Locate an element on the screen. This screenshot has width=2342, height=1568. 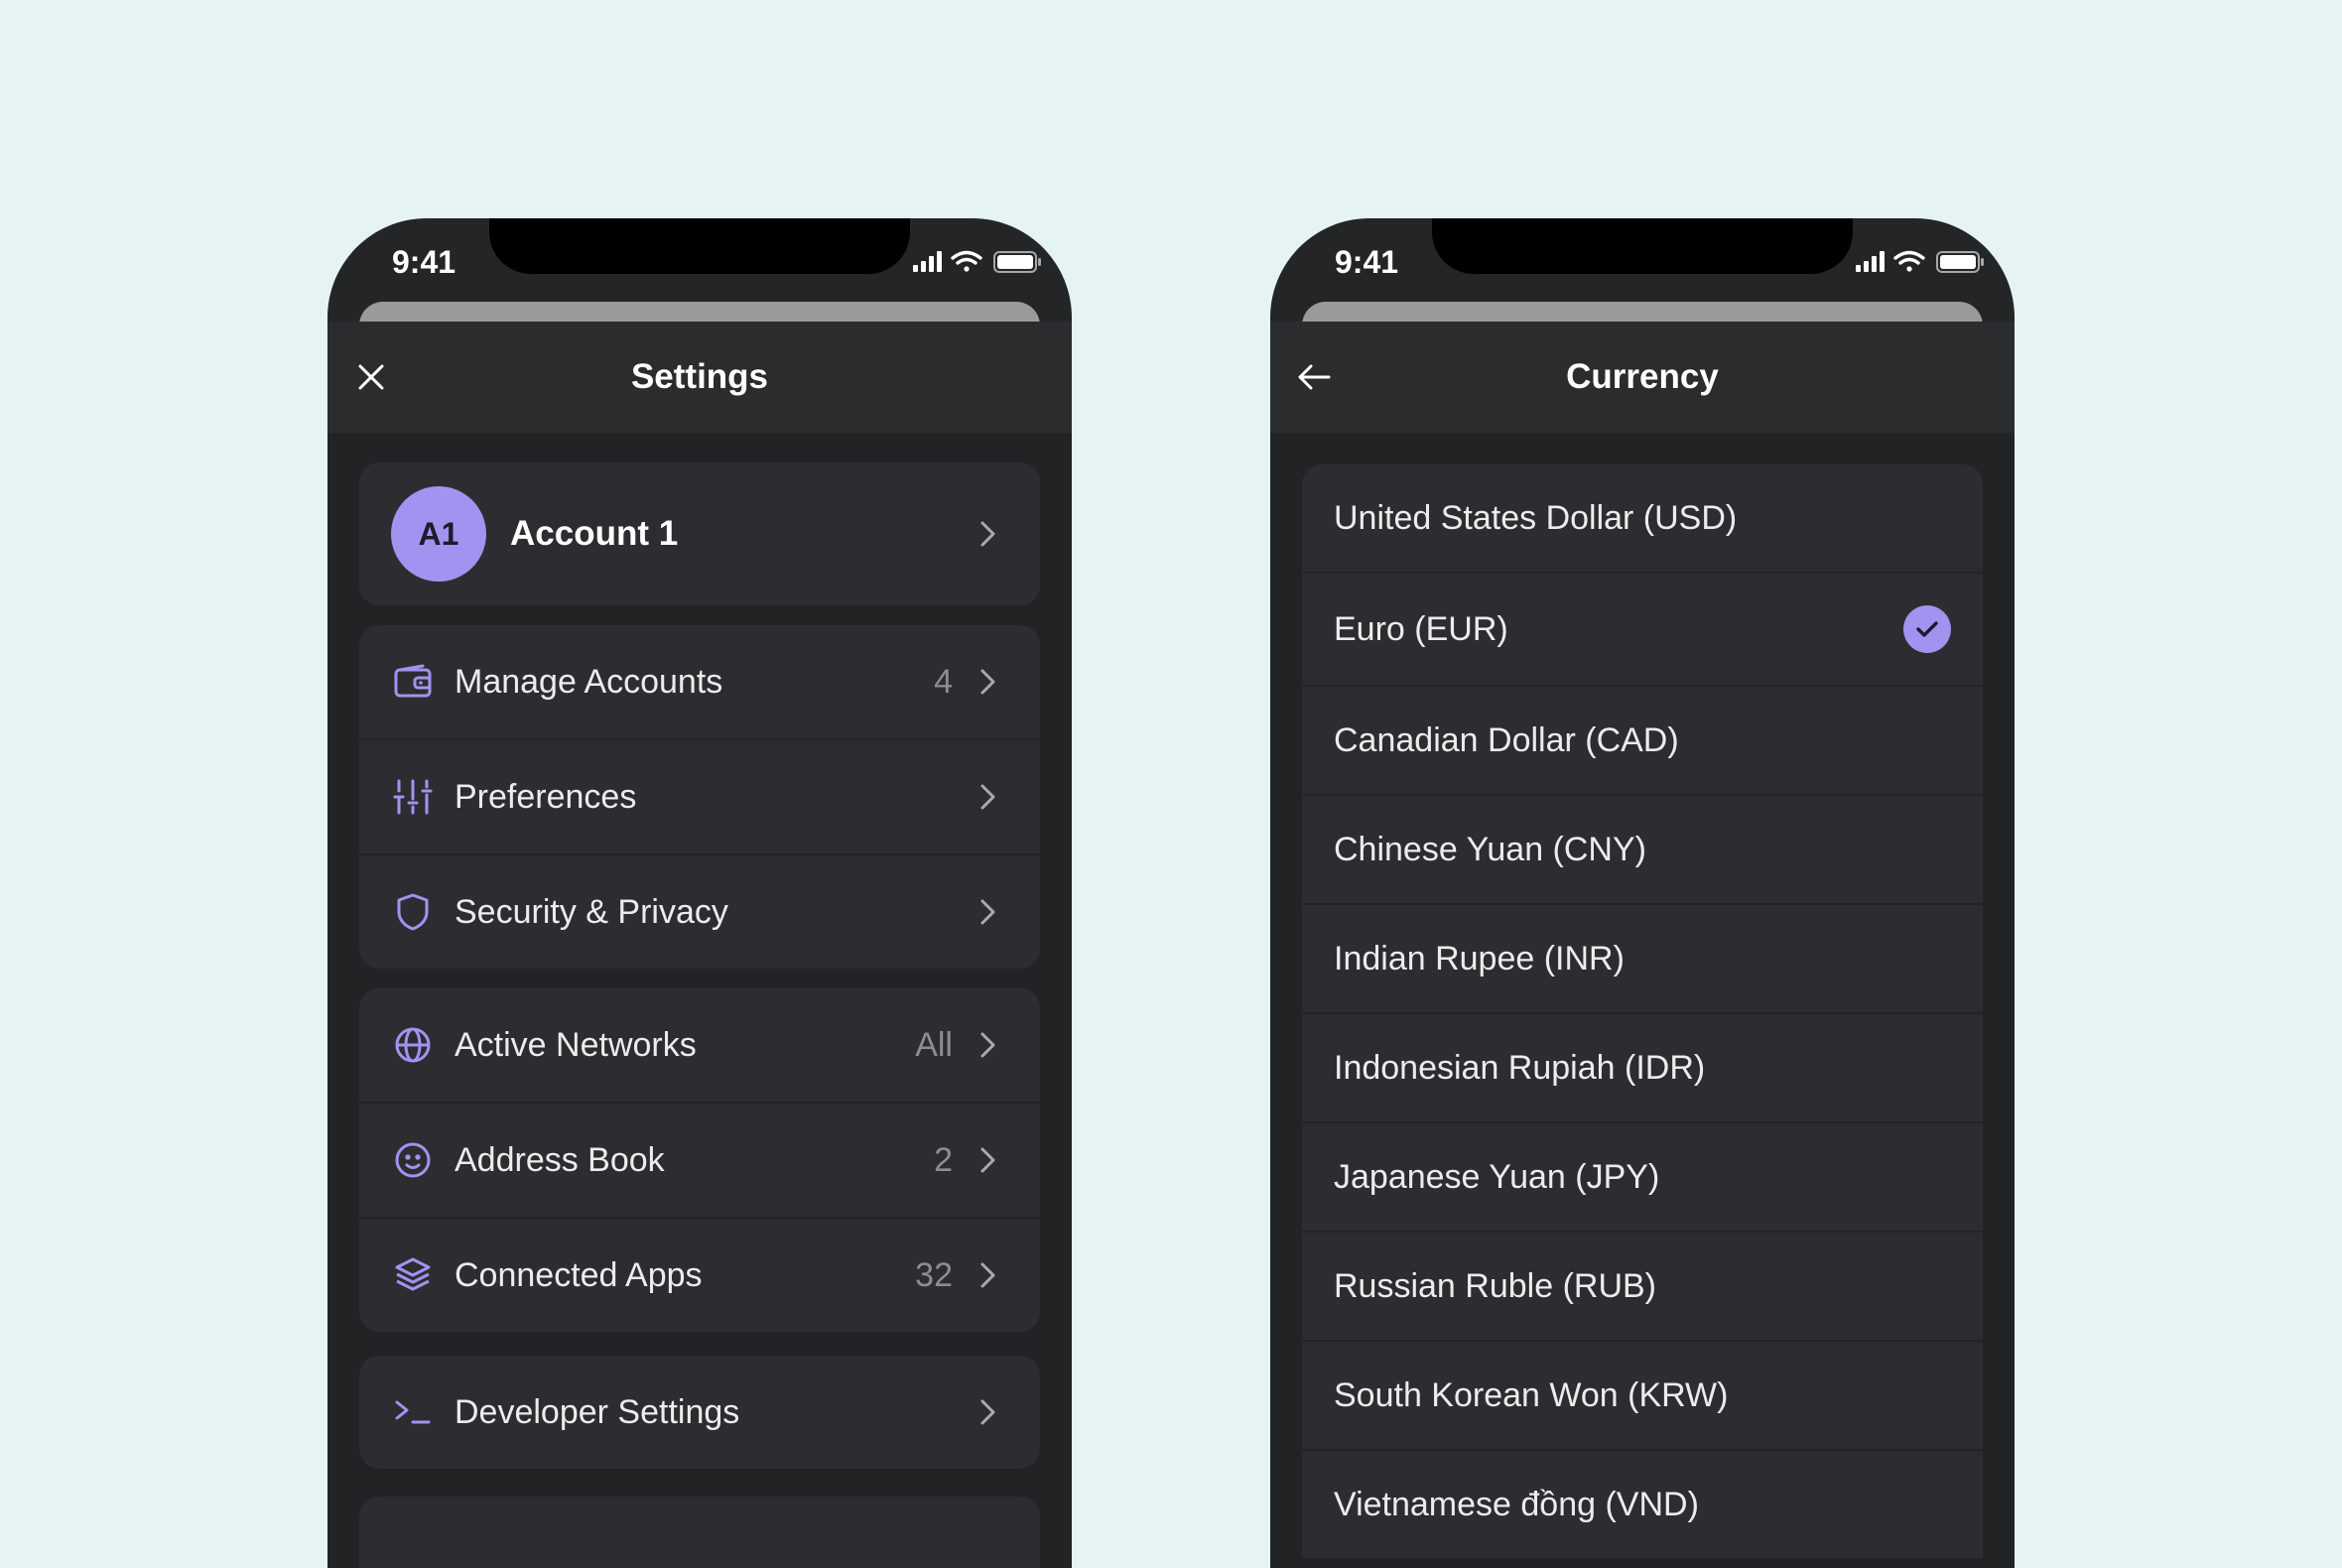
row-label: Connected Apps is located at coordinates (579, 1274).